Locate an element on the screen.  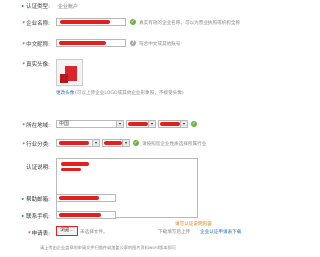
apply-note: 下载填写后上传 is located at coordinates (174, 232).